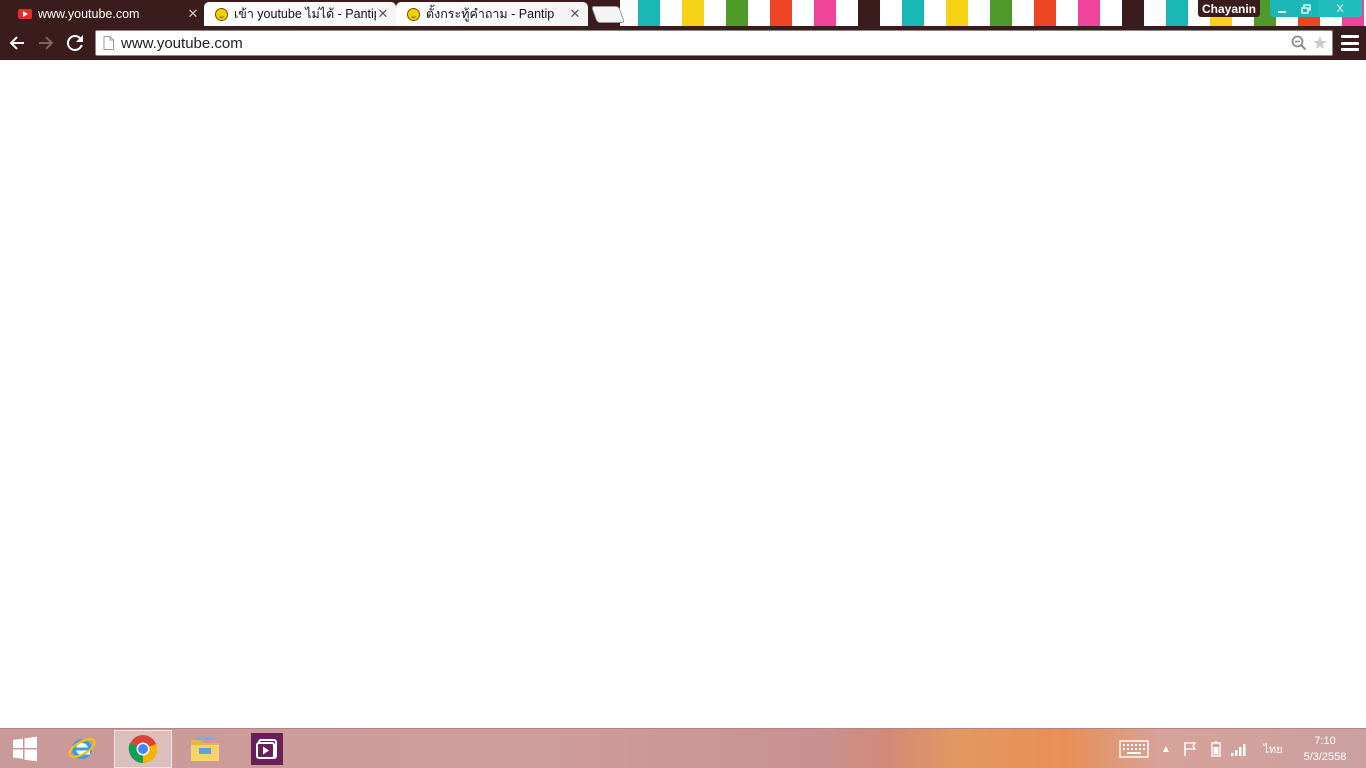  I want to click on internet-explorer-icon, so click(82, 748).